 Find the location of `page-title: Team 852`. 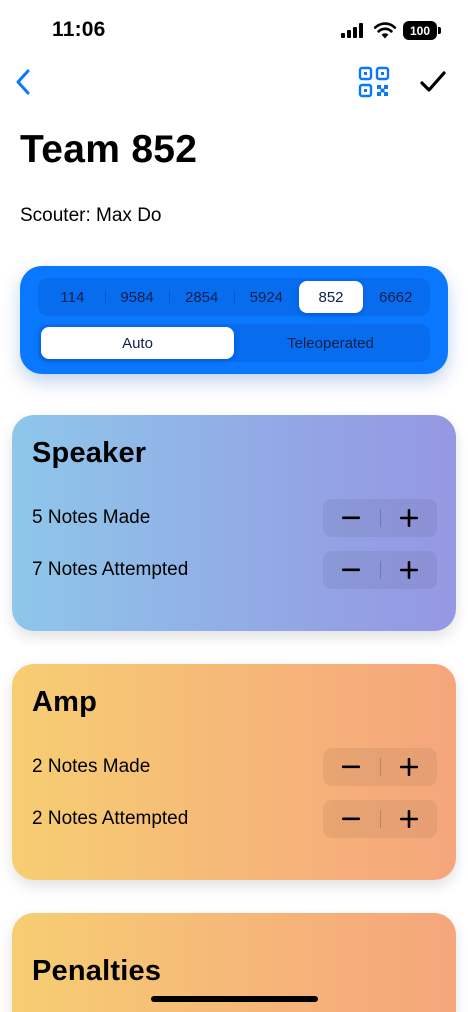

page-title: Team 852 is located at coordinates (109, 149).